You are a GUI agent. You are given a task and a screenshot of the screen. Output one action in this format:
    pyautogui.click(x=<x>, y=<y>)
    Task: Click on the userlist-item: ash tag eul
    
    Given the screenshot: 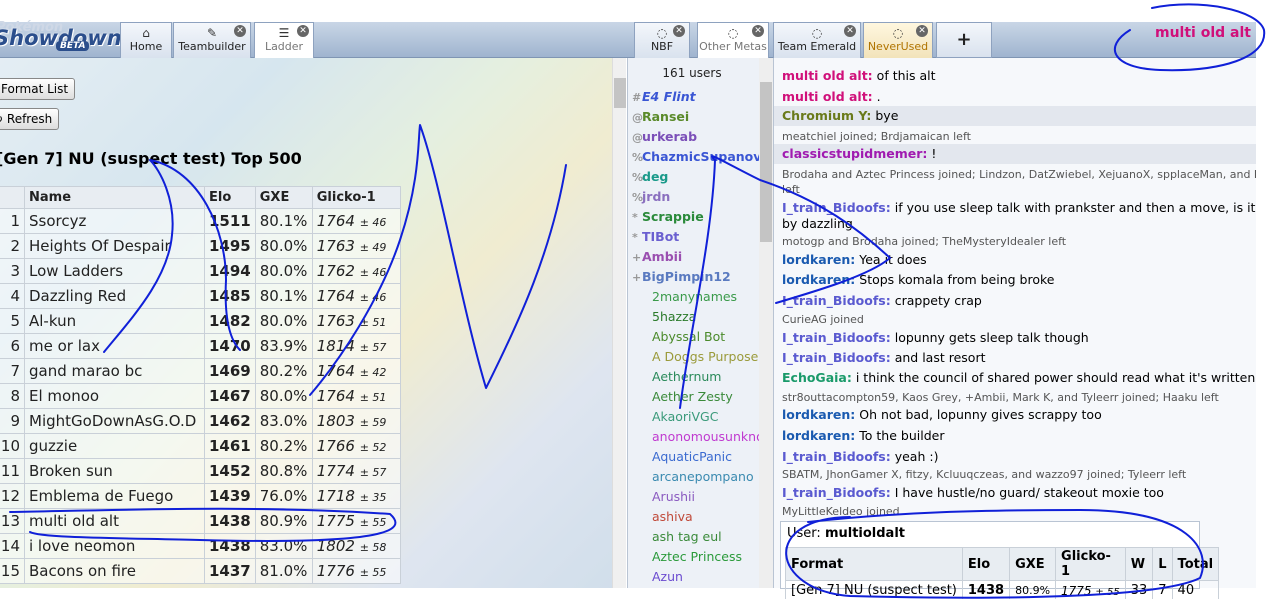 What is the action you would take?
    pyautogui.click(x=677, y=537)
    